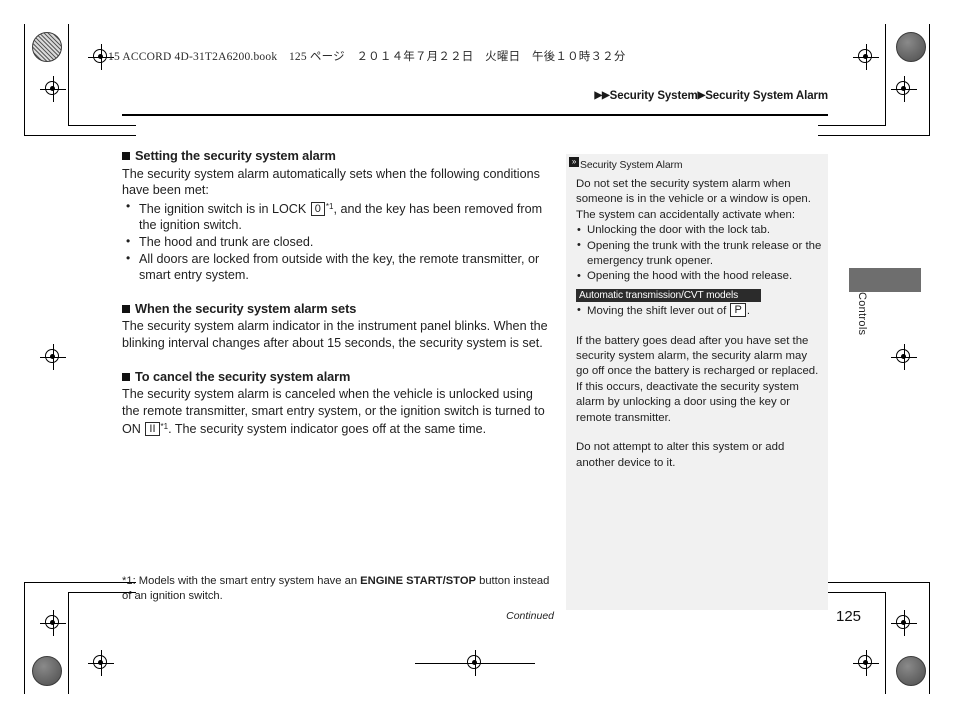  Describe the element at coordinates (699, 231) in the screenshot. I see `list-item: Unlocking the door with the lock tab.` at that location.